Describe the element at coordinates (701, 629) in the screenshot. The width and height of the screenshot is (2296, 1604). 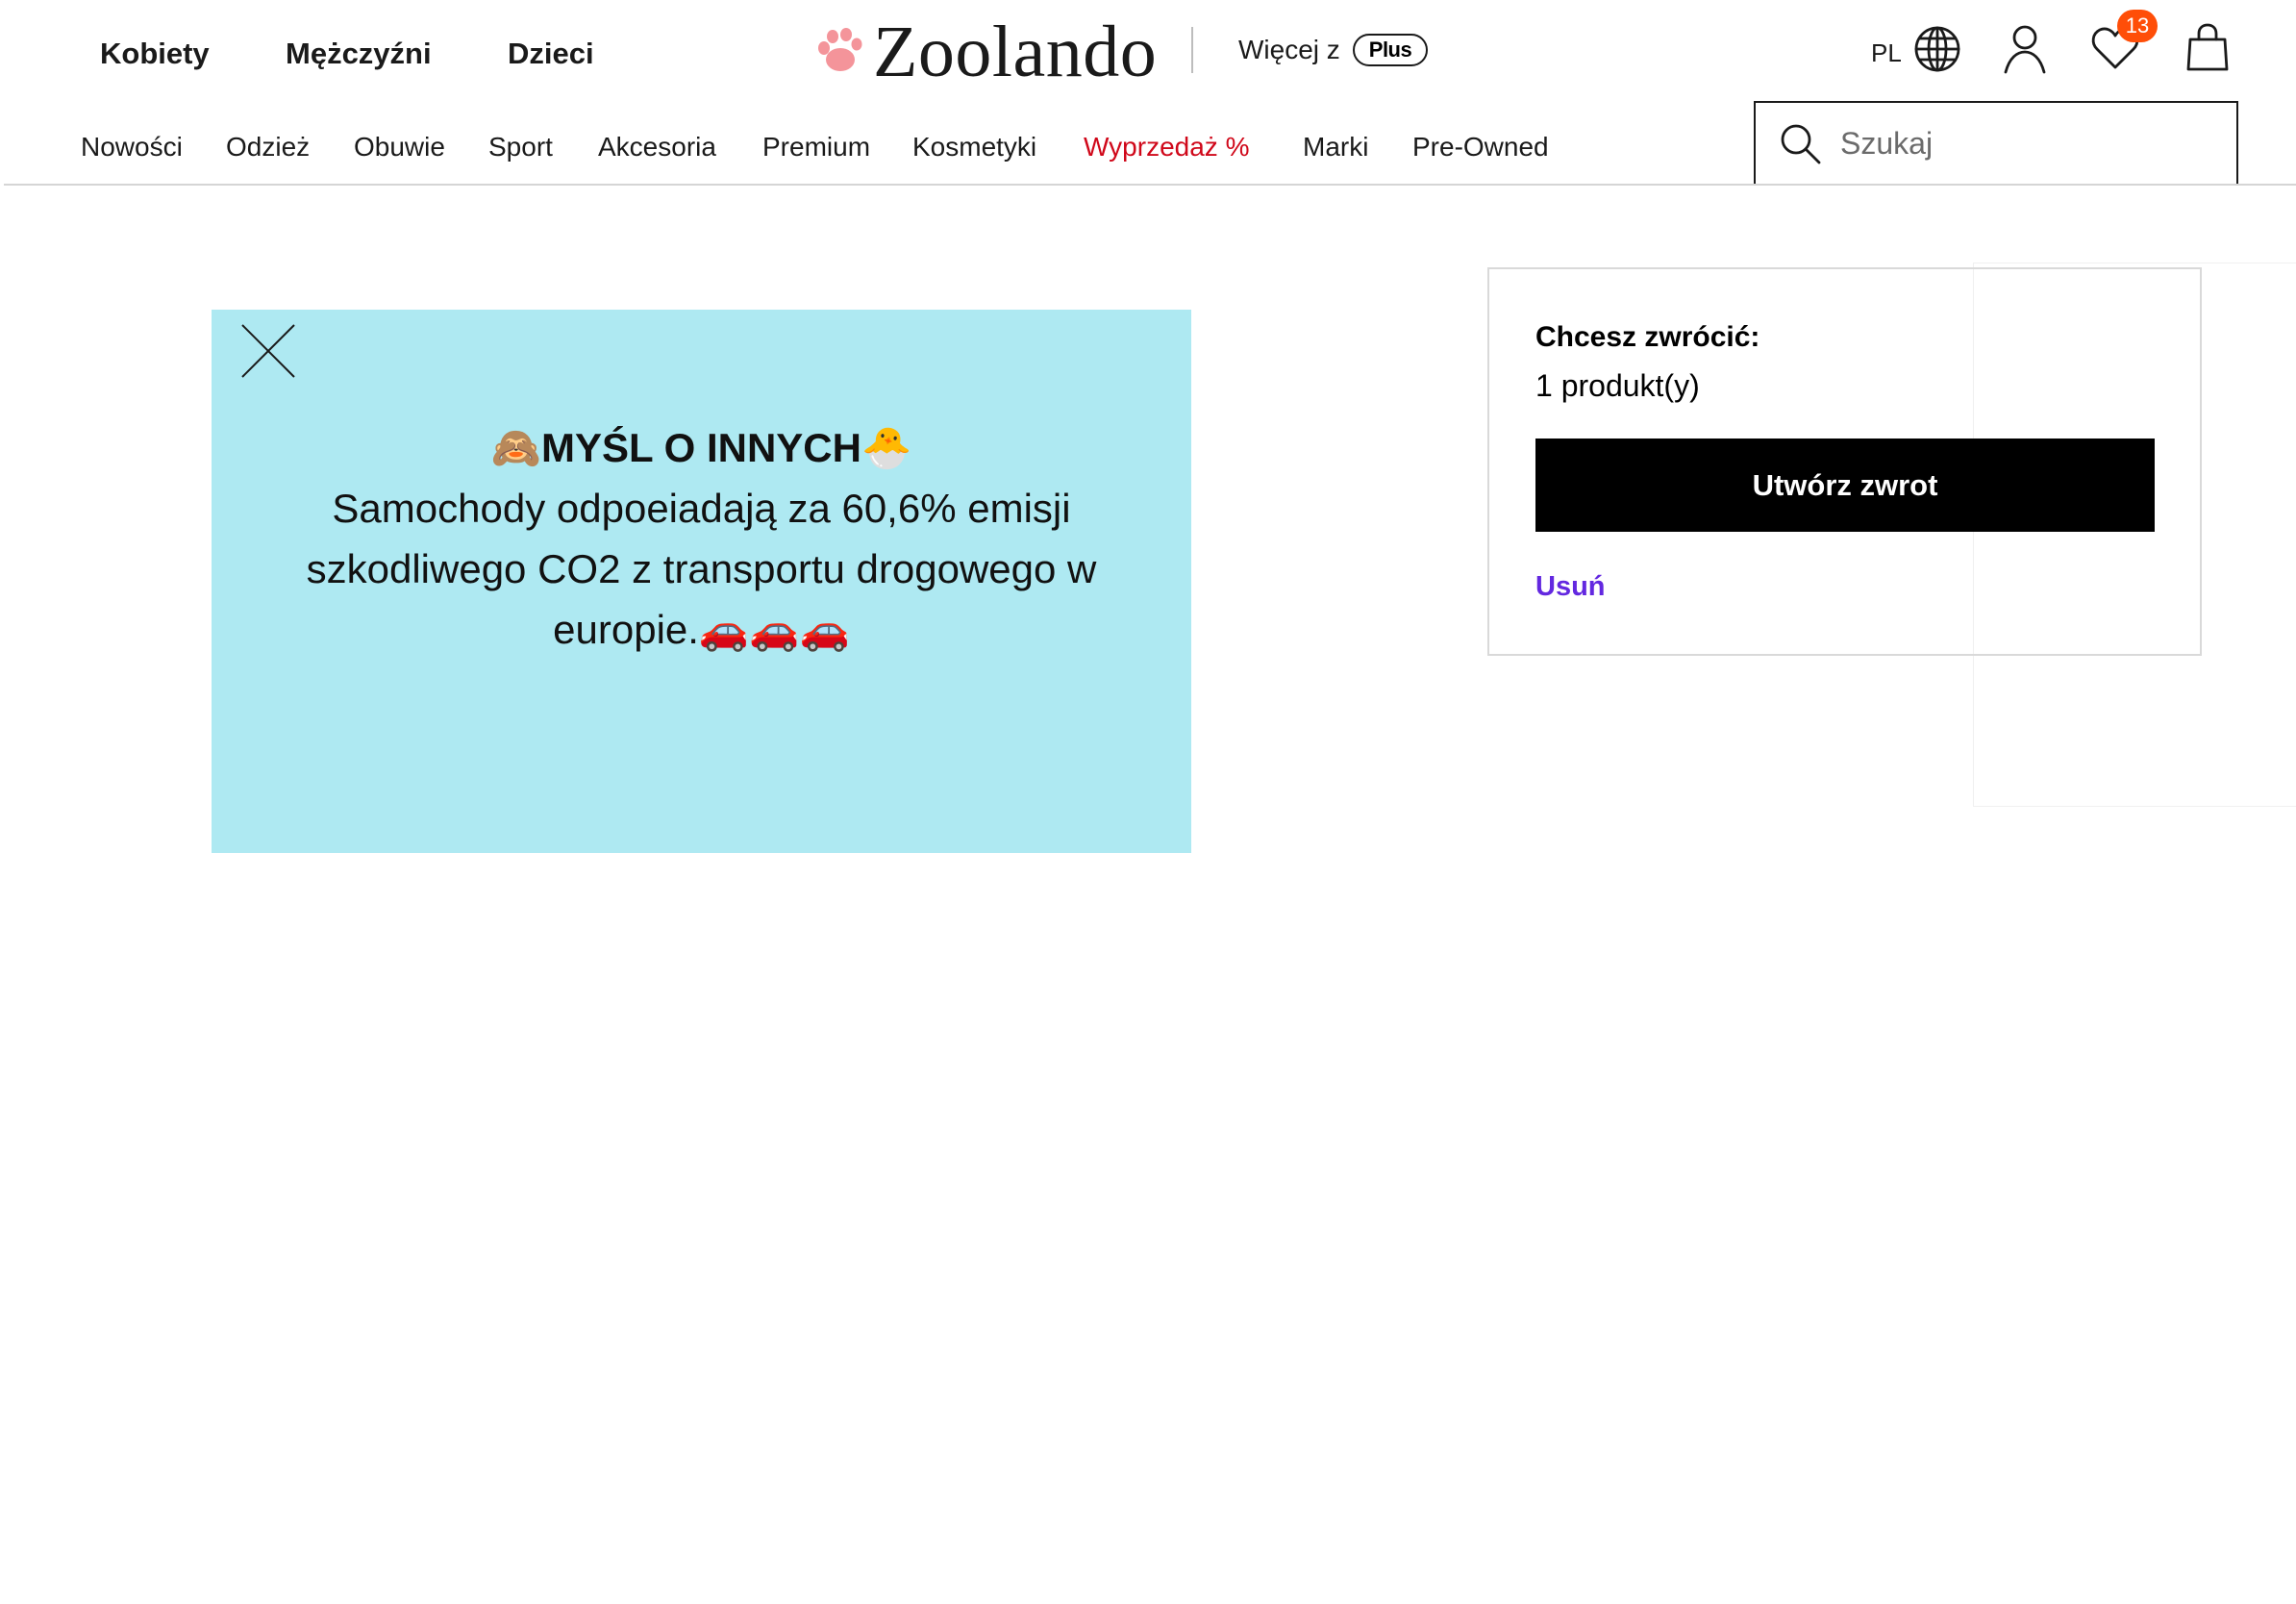
I see `promo-line-3: europie.🚗🚗🚗` at that location.